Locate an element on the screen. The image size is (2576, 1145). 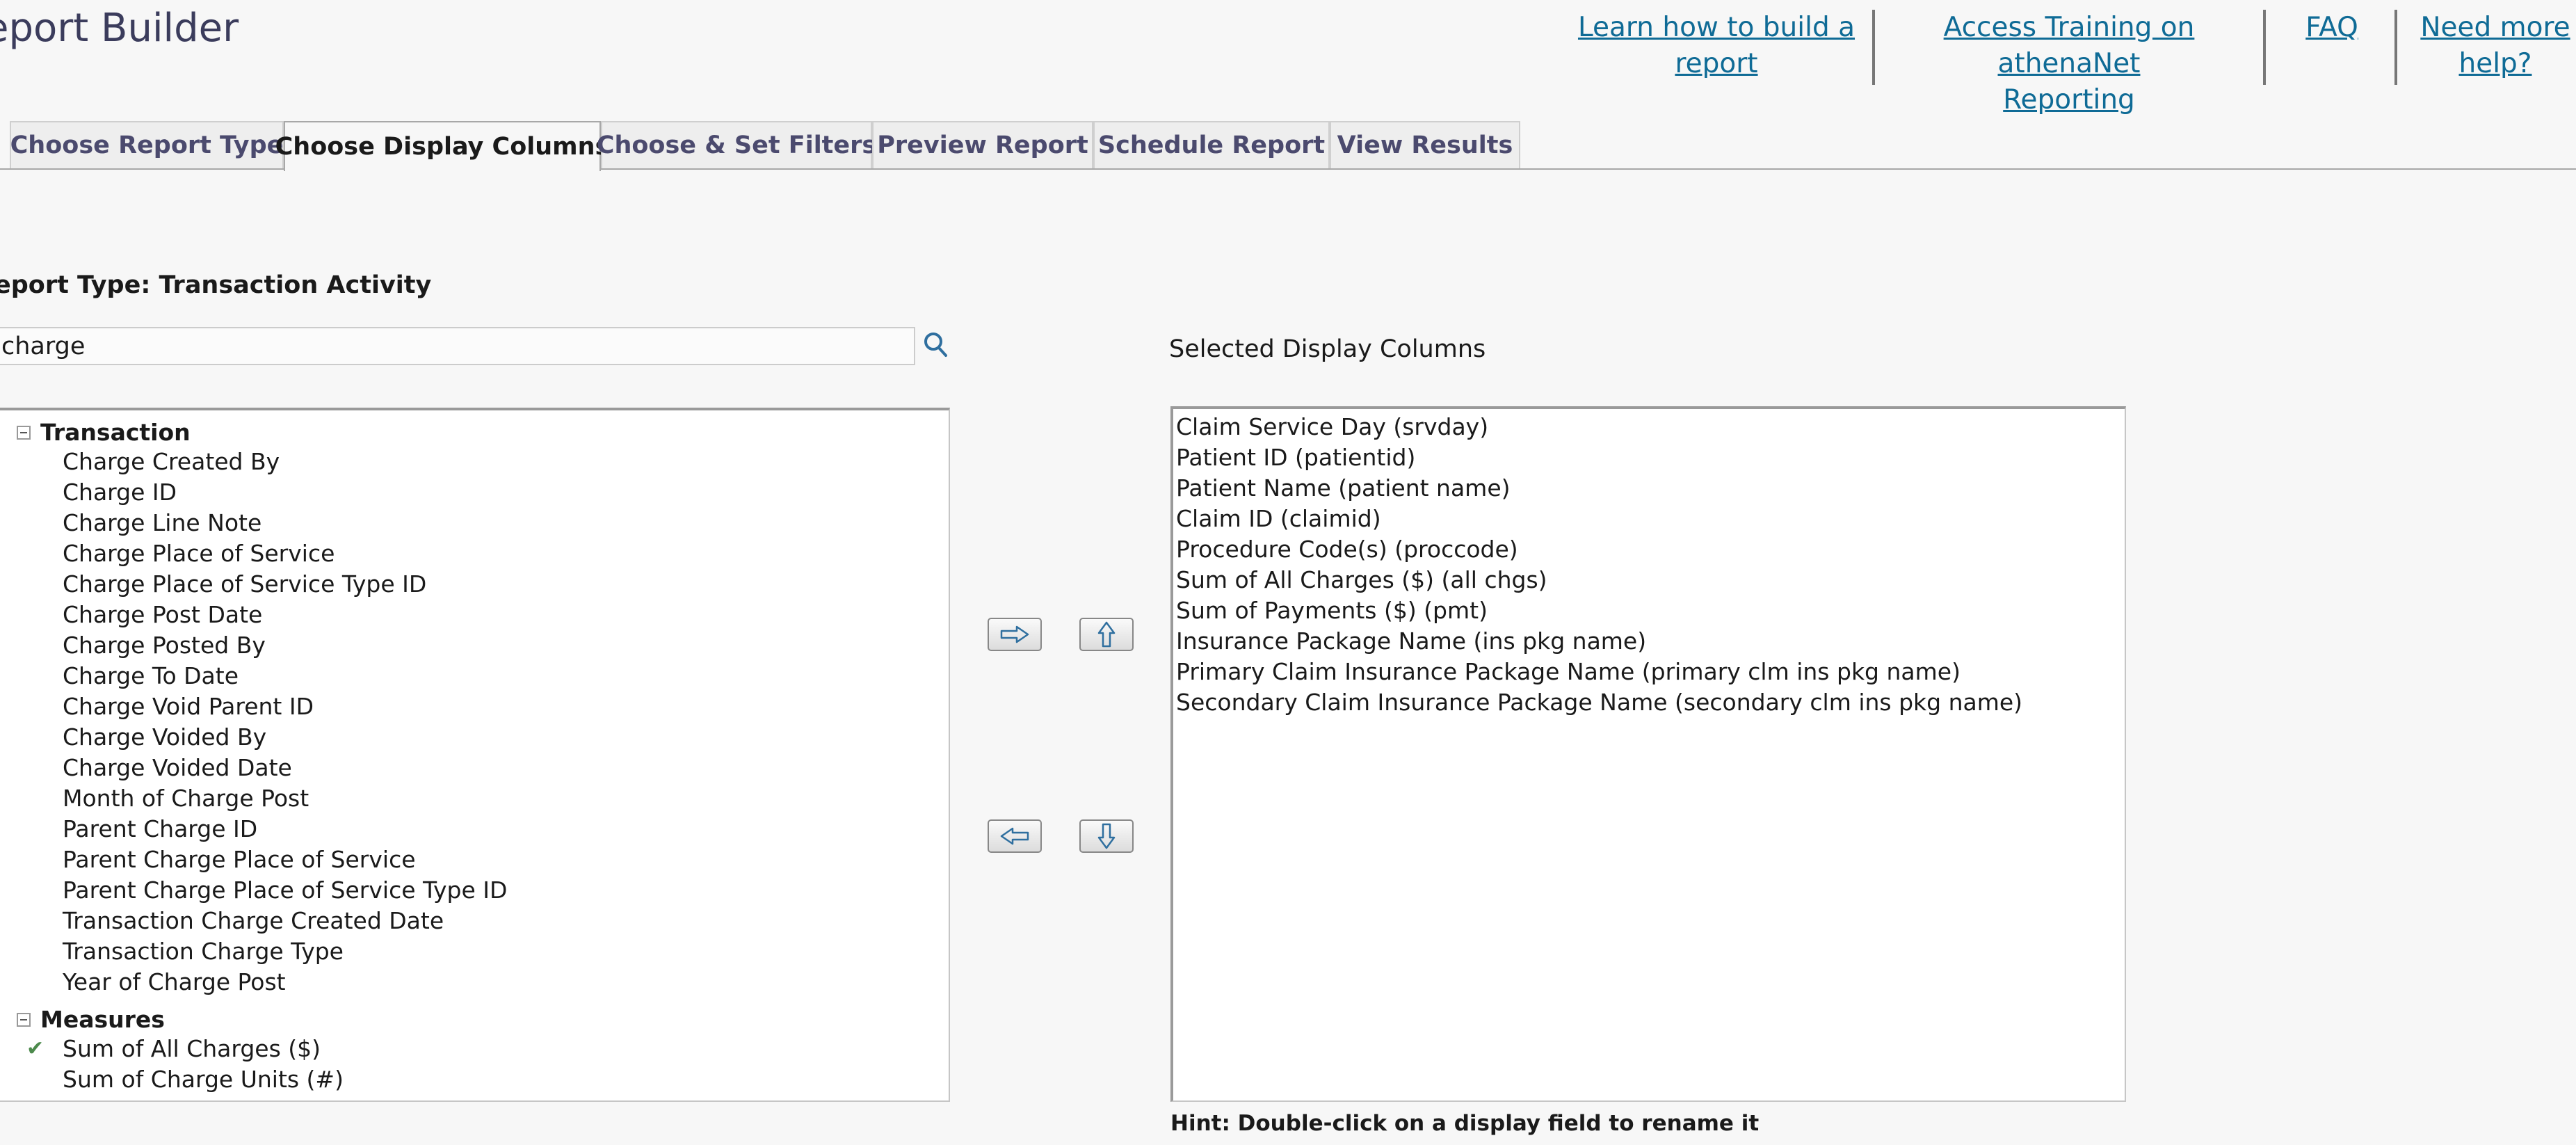
arrow-up-icon is located at coordinates (1106, 634).